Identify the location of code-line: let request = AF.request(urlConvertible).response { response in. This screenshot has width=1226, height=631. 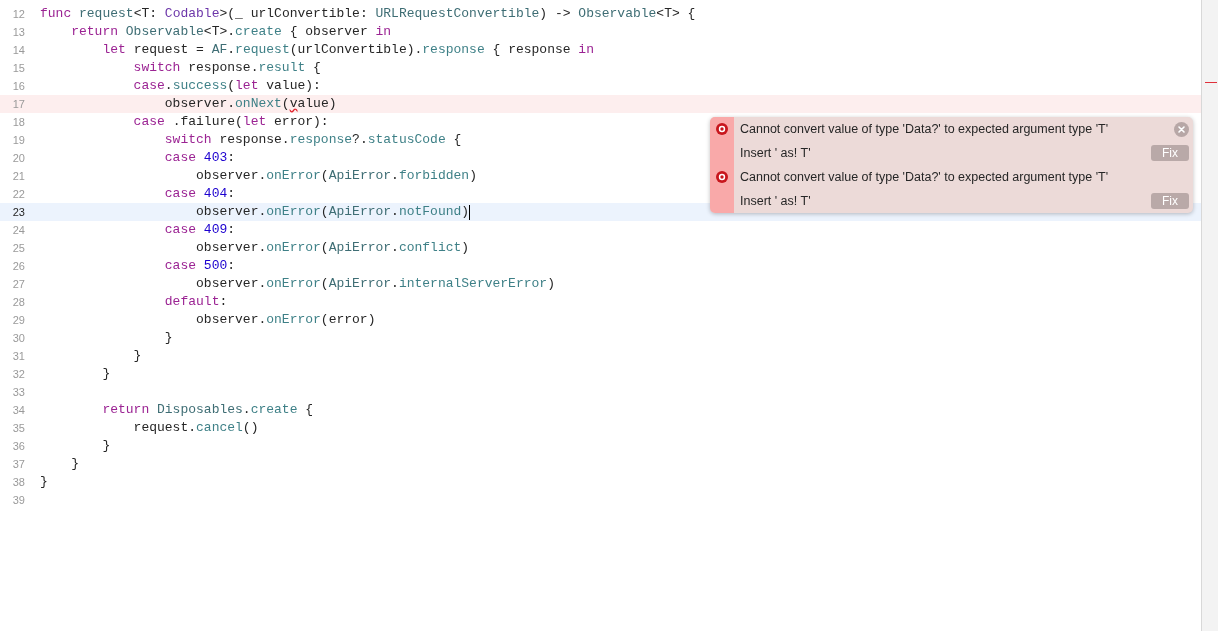
(347, 50).